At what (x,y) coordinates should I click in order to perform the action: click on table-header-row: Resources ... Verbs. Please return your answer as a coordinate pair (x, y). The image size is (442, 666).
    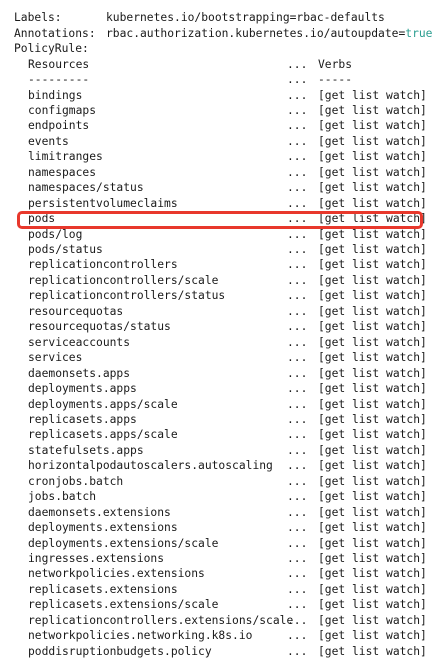
    Looking at the image, I should click on (176, 65).